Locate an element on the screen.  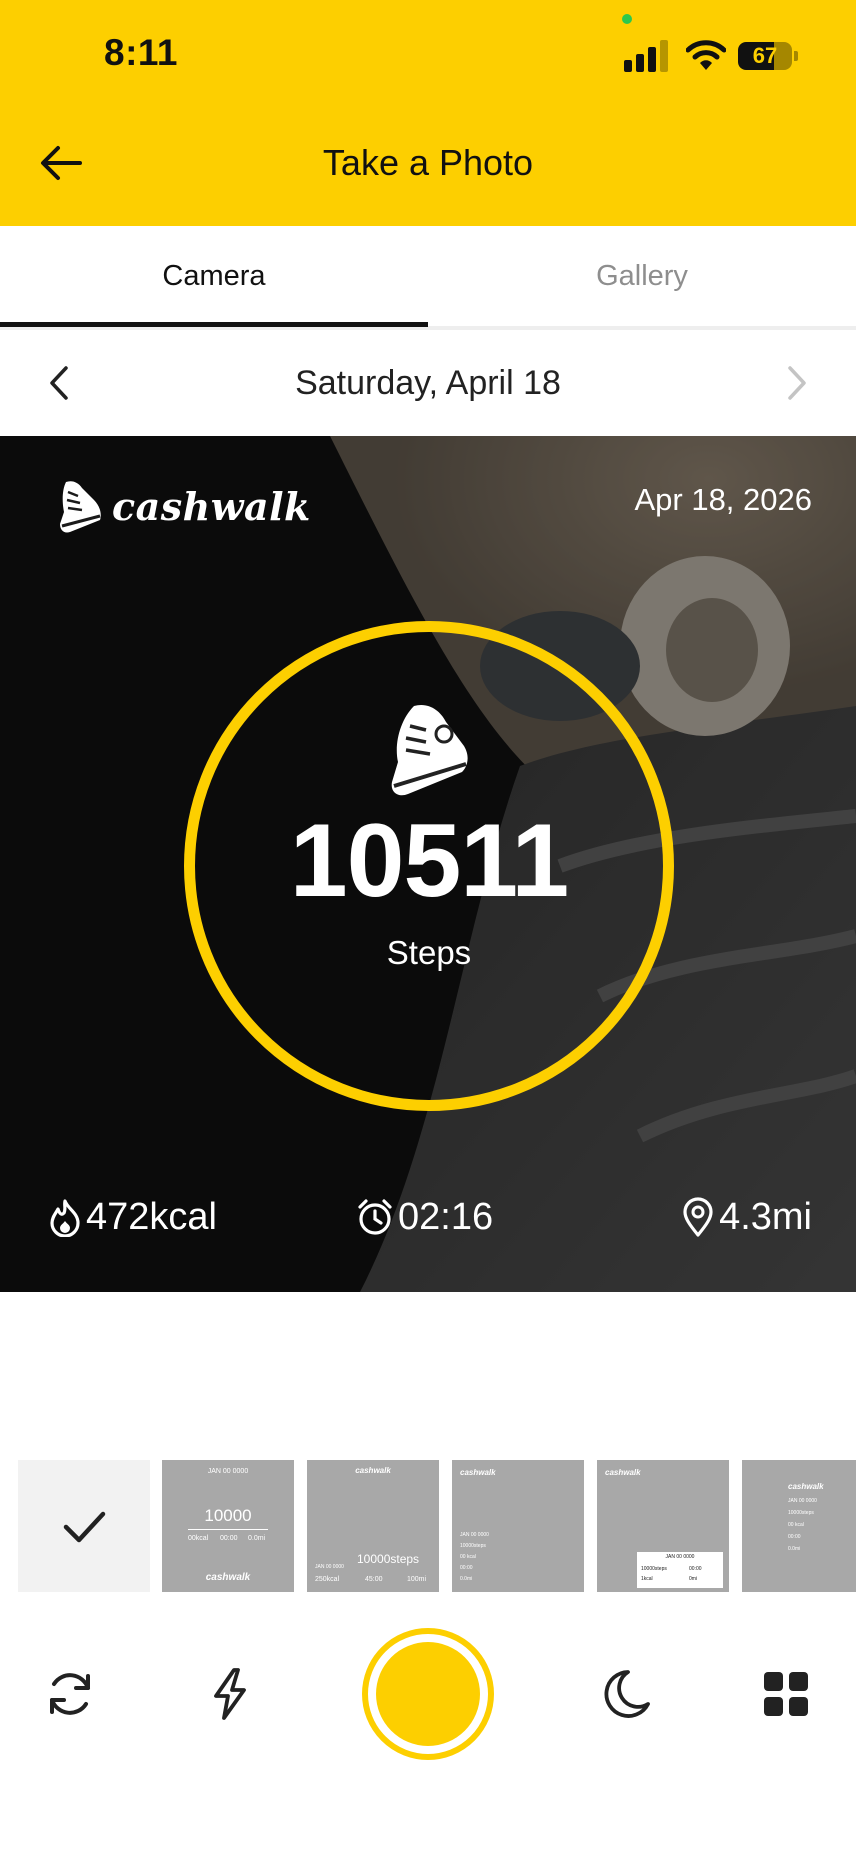
calories-value: 472kcal is located at coordinates (151, 1216).